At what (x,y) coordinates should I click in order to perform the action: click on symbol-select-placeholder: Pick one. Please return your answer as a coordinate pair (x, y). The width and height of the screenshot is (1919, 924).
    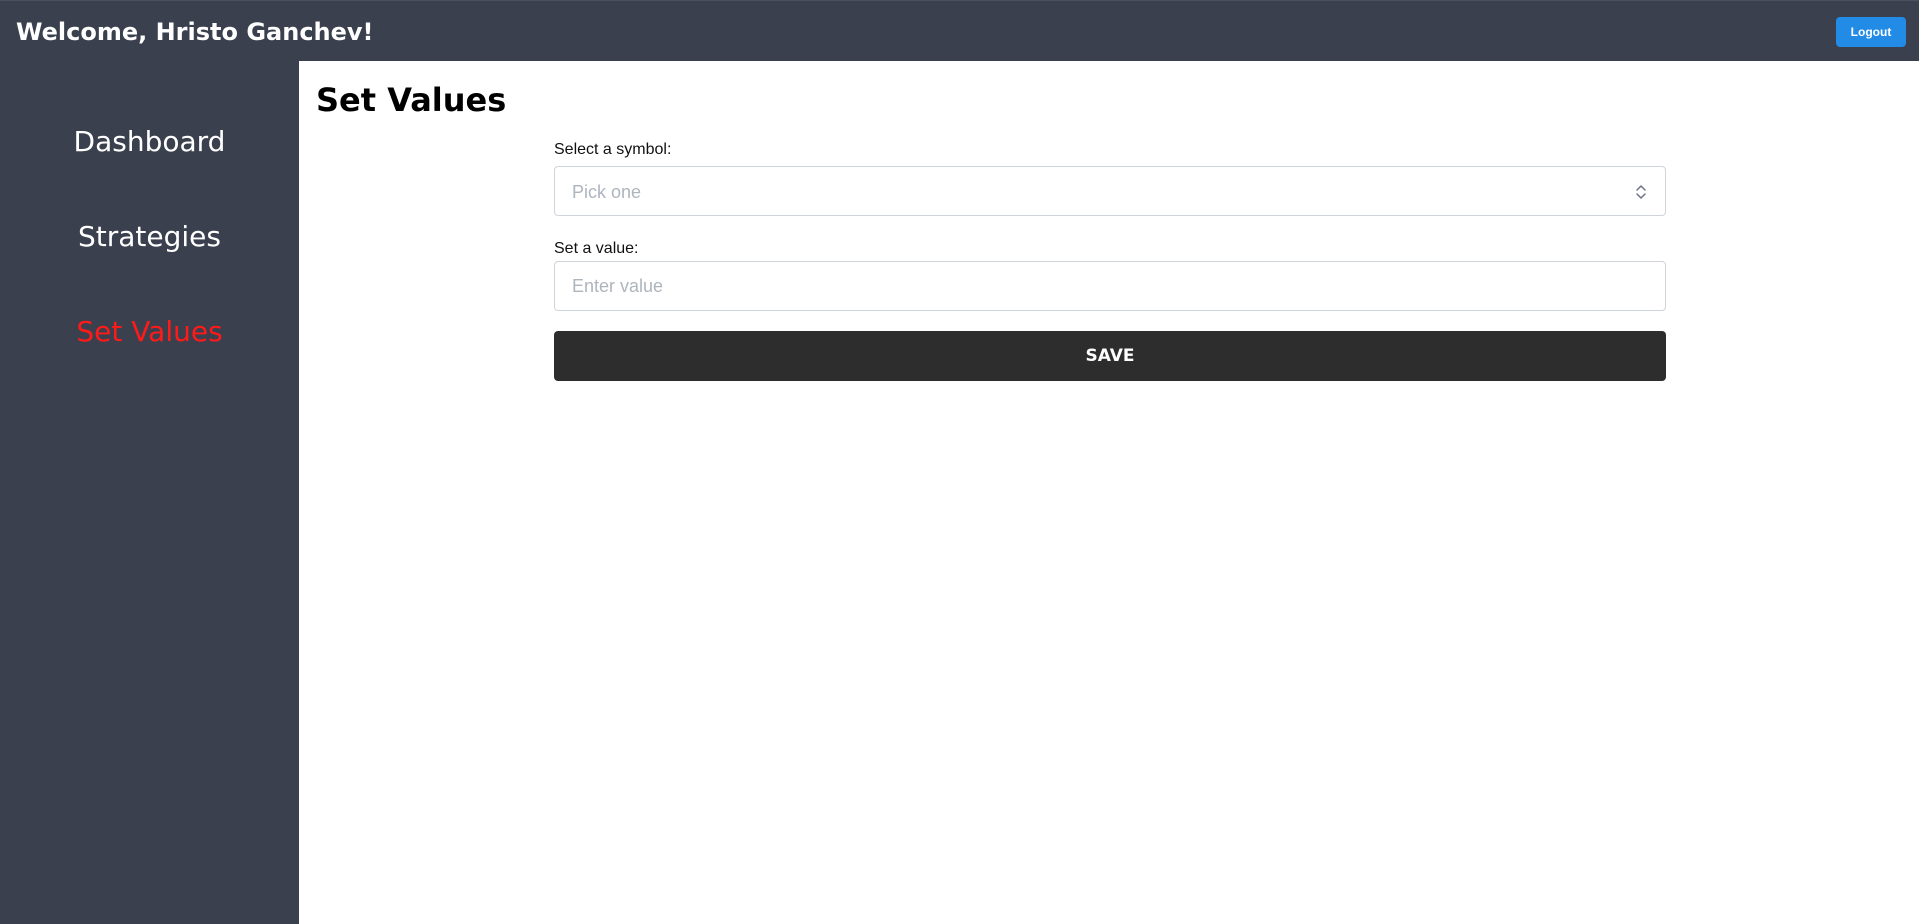
    Looking at the image, I should click on (607, 192).